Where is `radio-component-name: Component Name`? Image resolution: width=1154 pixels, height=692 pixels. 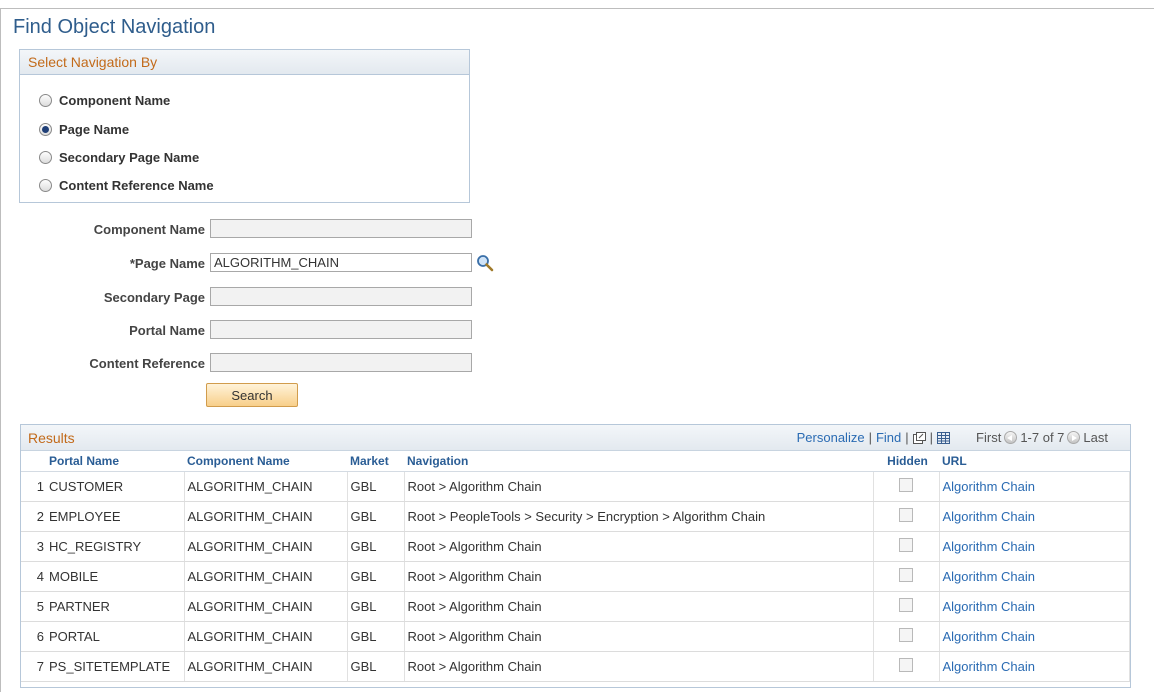
radio-component-name: Component Name is located at coordinates (104, 100).